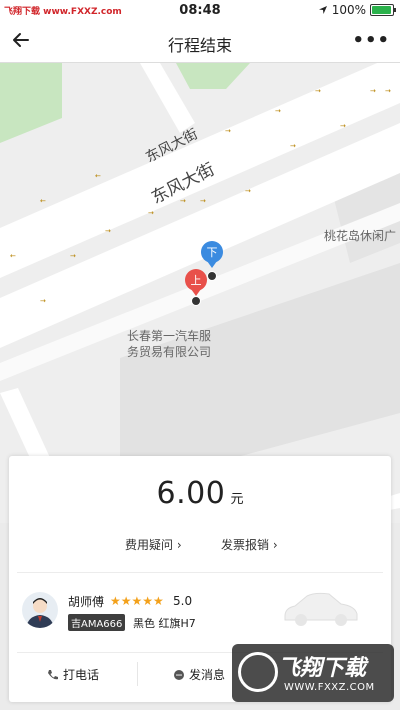 The width and height of the screenshot is (400, 710). Describe the element at coordinates (360, 236) in the screenshot. I see `poi-label: 桃花岛休闲广` at that location.